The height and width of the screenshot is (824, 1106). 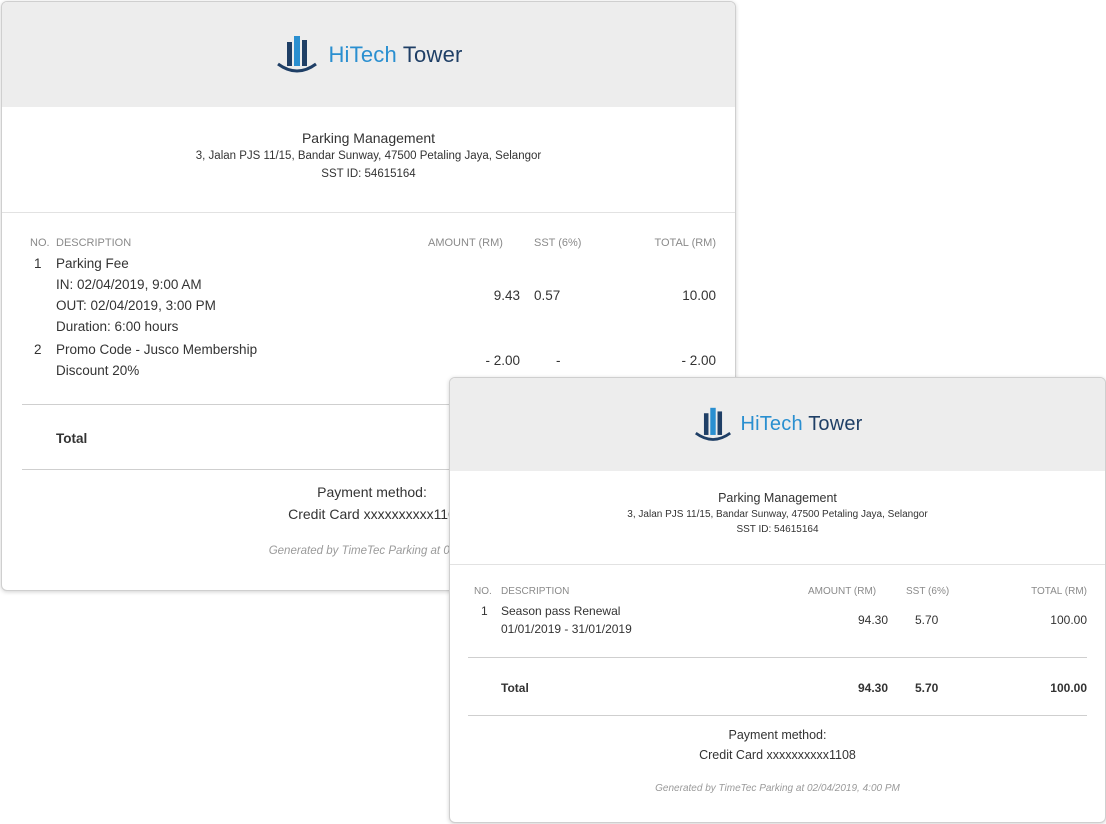 What do you see at coordinates (547, 295) in the screenshot?
I see `item-sst: 0.57` at bounding box center [547, 295].